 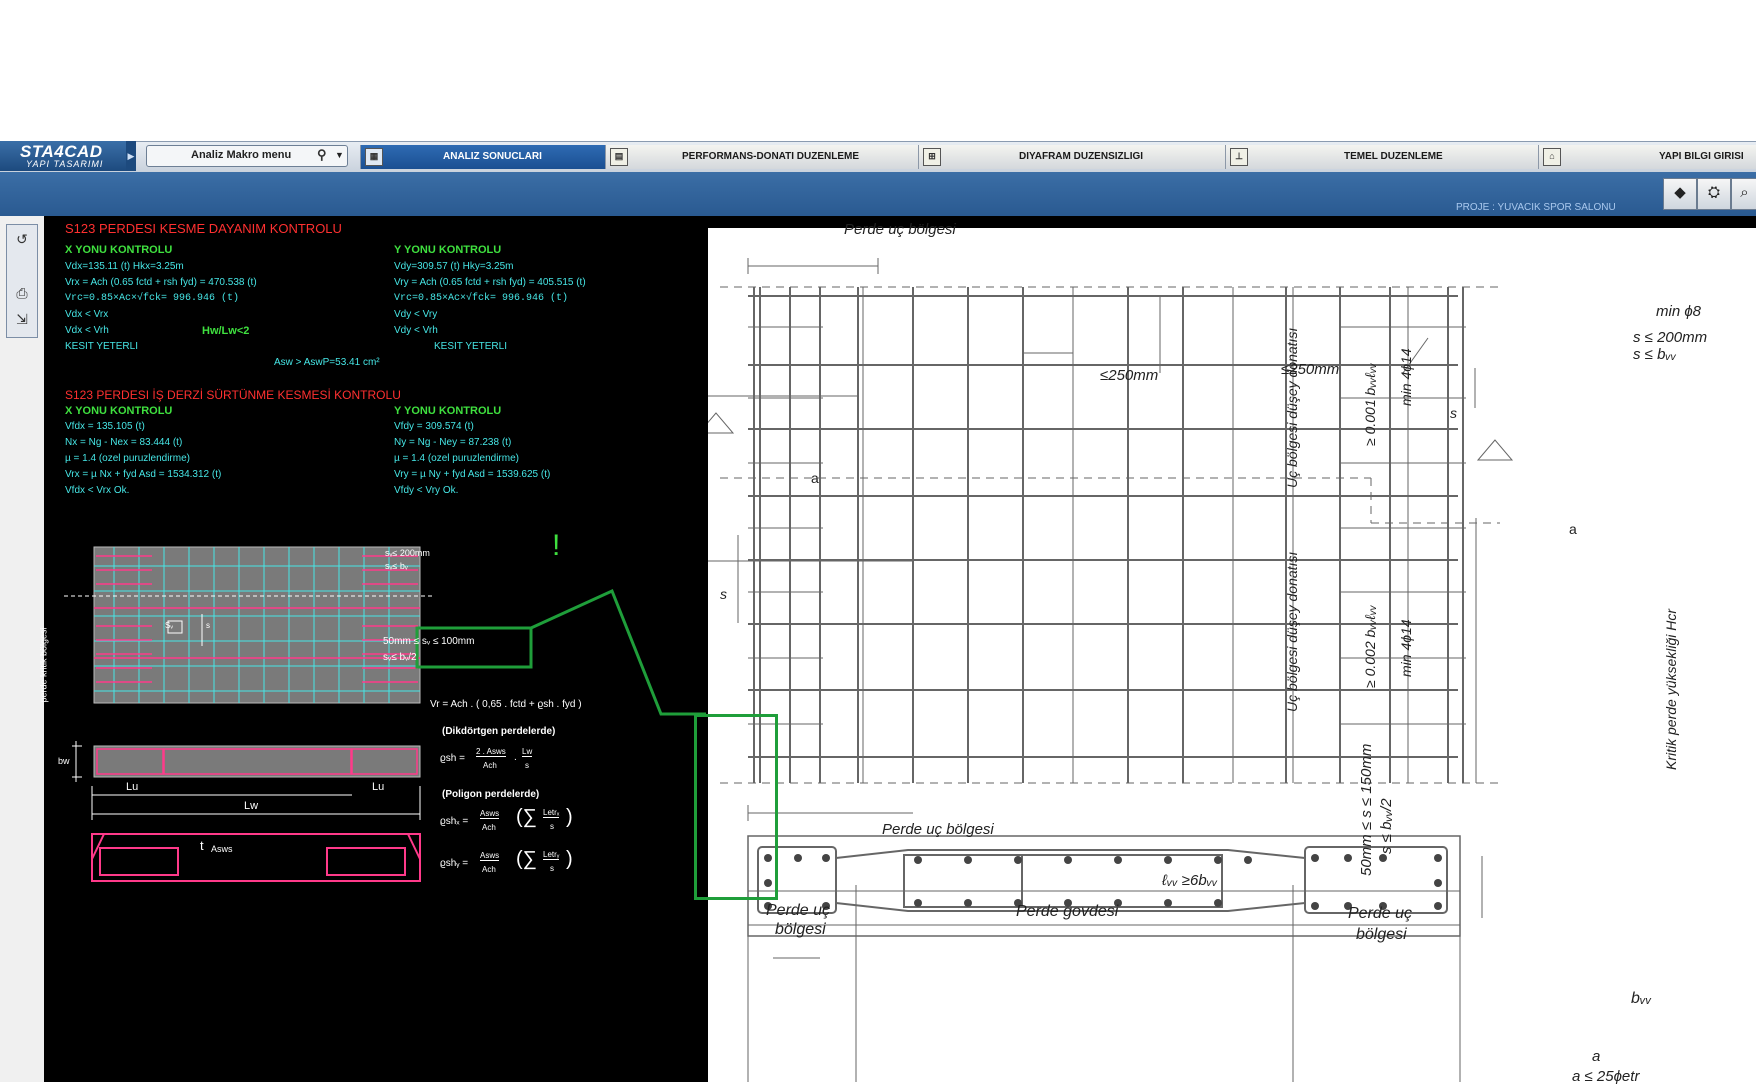 What do you see at coordinates (499, 731) in the screenshot?
I see `rect-wall-heading: (Dikdörtgen perdelerde)` at bounding box center [499, 731].